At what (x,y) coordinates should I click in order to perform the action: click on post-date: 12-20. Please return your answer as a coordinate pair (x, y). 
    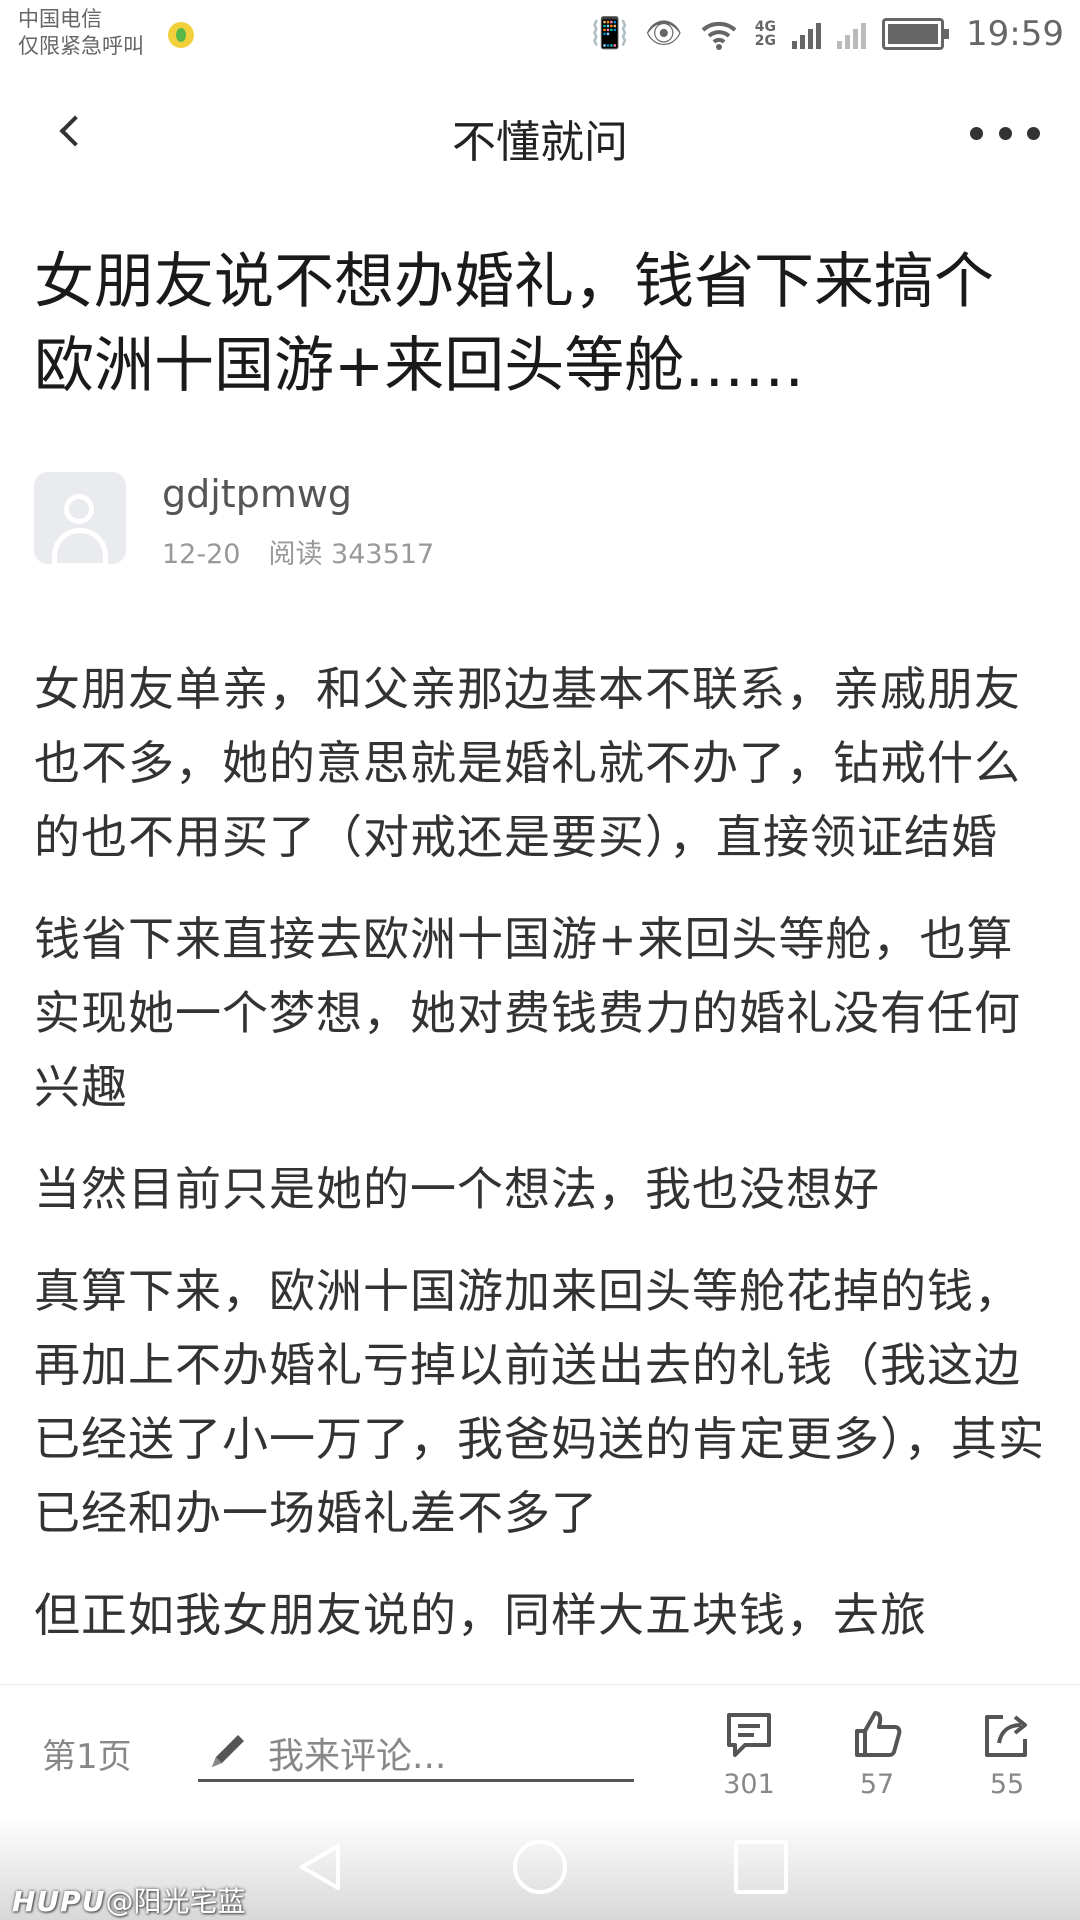
    Looking at the image, I should click on (201, 554).